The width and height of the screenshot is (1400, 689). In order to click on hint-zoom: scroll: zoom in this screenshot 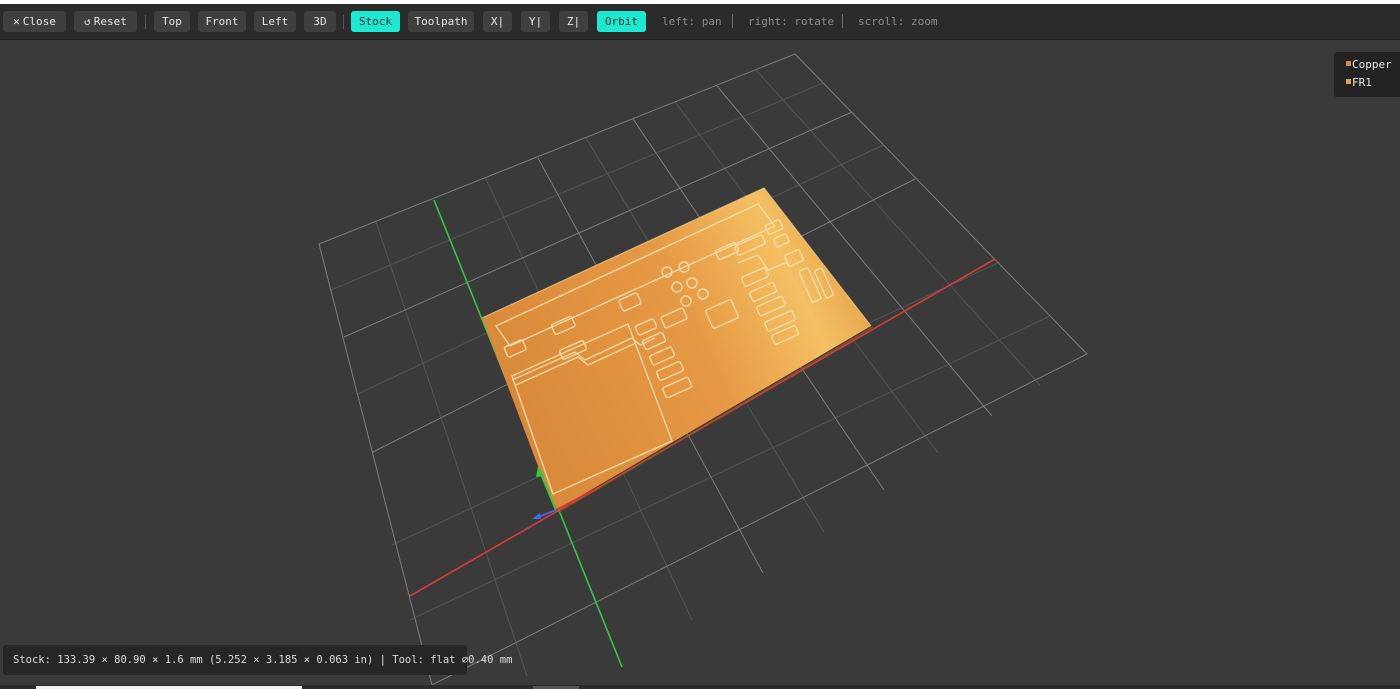, I will do `click(898, 21)`.